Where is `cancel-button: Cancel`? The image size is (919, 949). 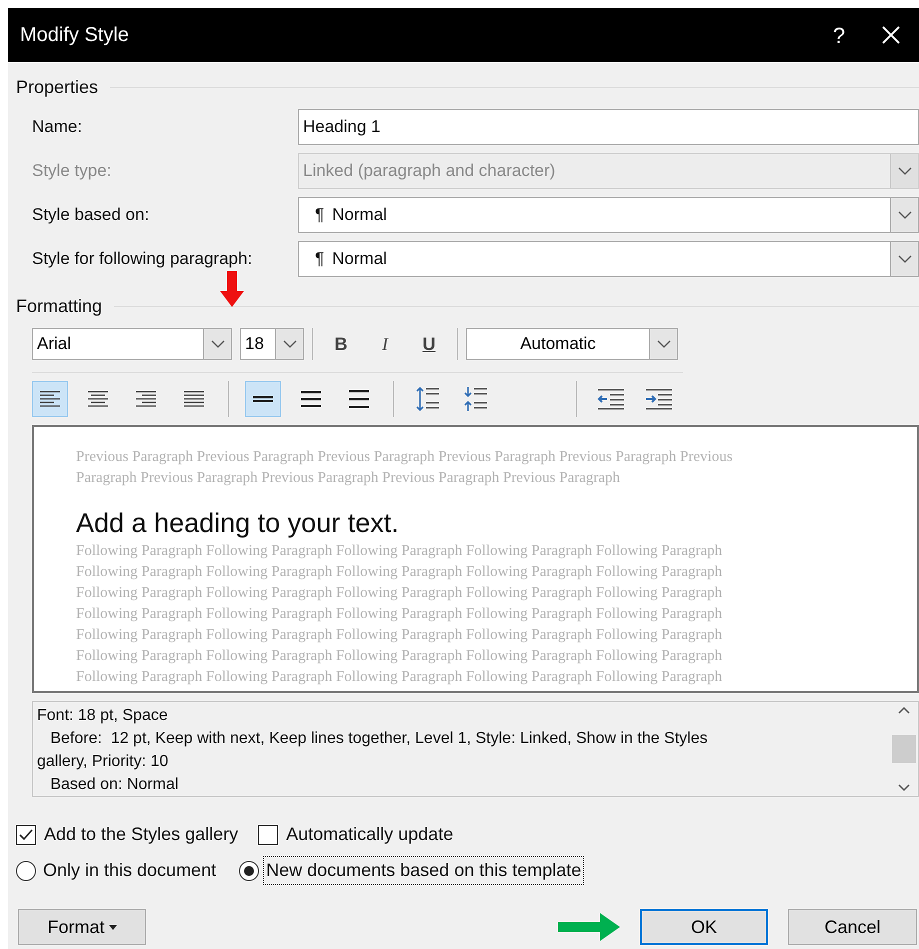 cancel-button: Cancel is located at coordinates (852, 927).